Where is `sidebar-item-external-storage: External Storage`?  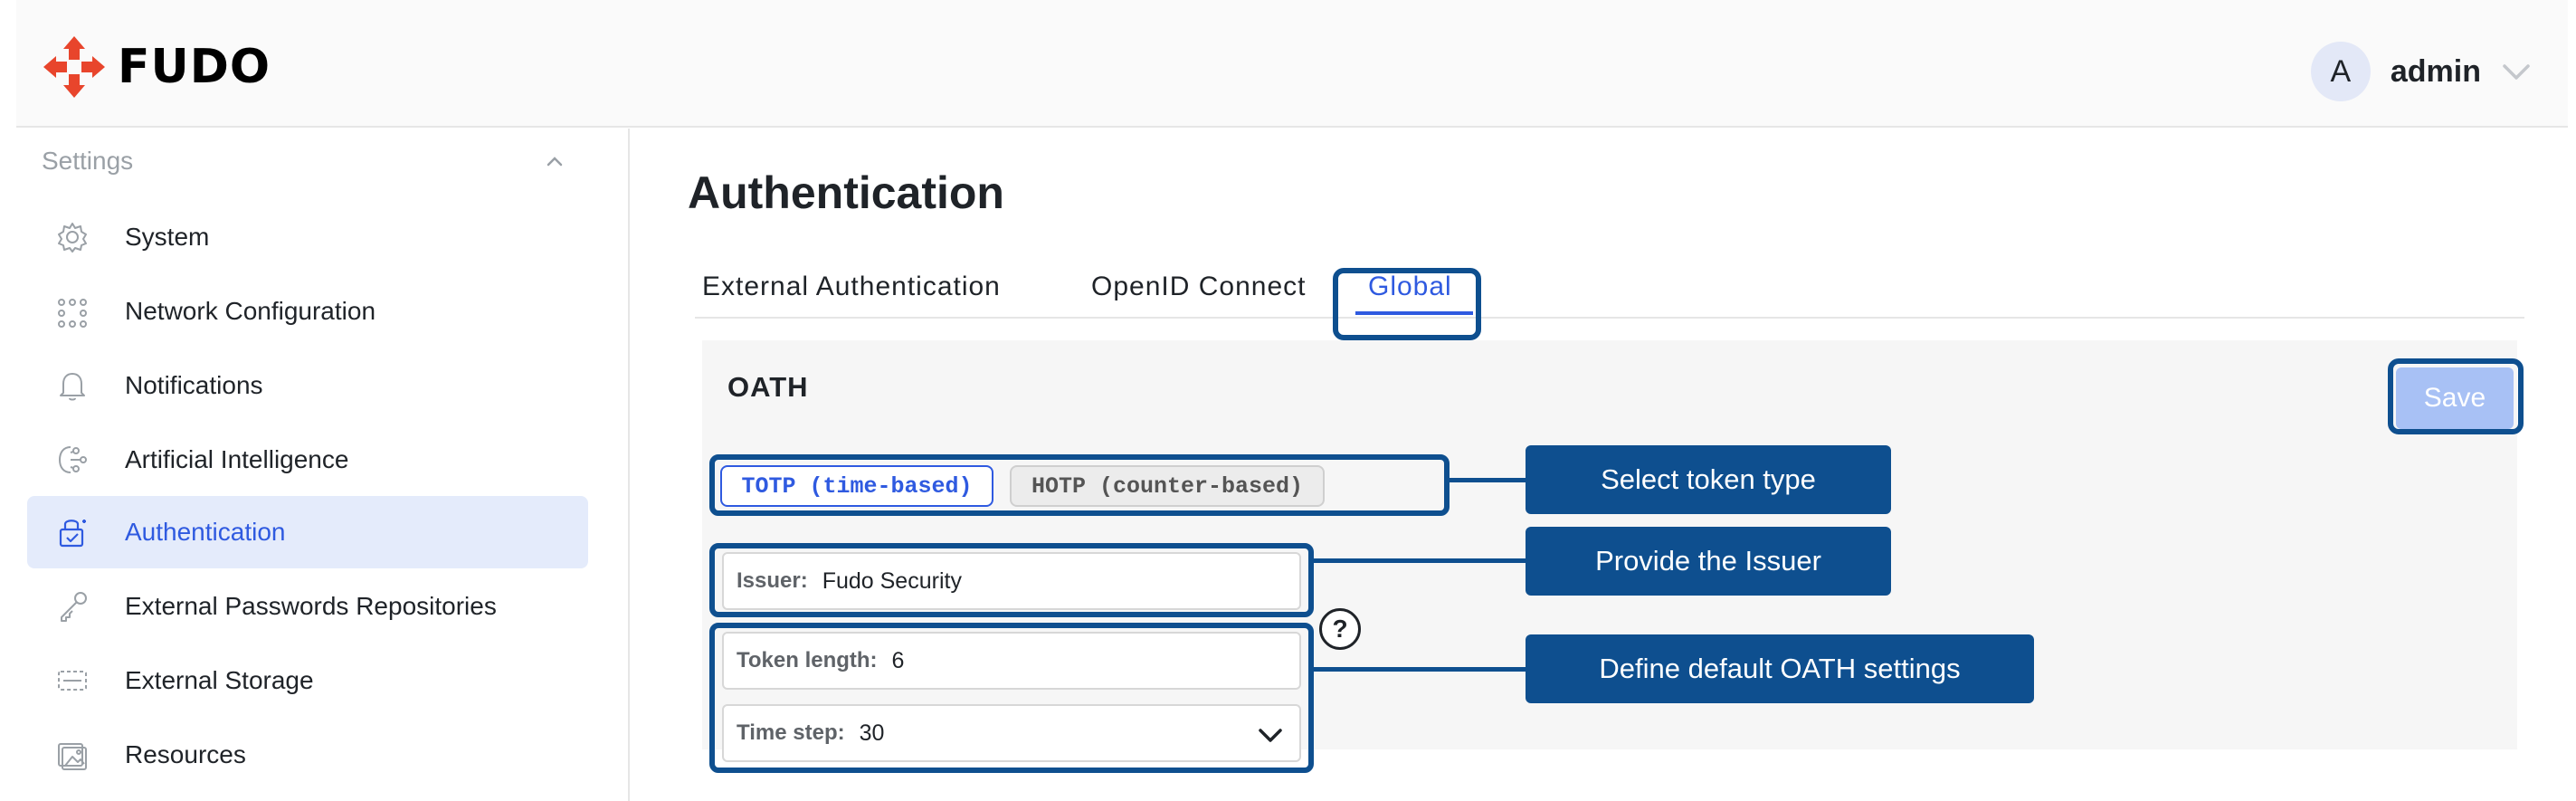 sidebar-item-external-storage: External Storage is located at coordinates (307, 681).